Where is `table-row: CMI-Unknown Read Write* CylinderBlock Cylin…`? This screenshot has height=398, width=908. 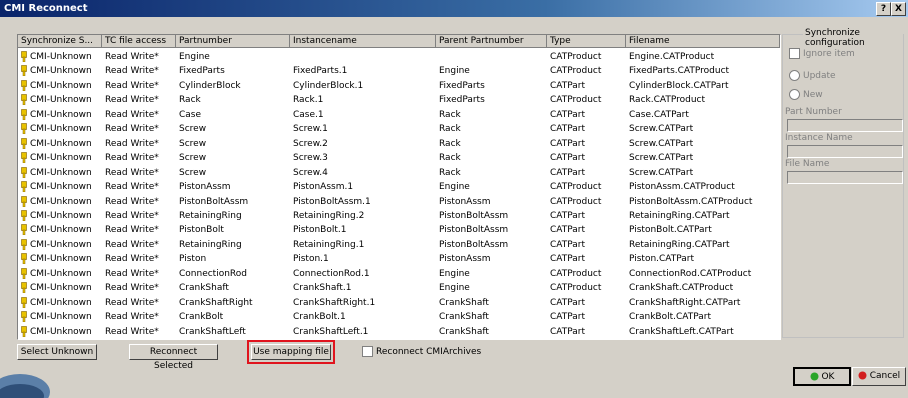 table-row: CMI-Unknown Read Write* CylinderBlock Cylin… is located at coordinates (399, 86).